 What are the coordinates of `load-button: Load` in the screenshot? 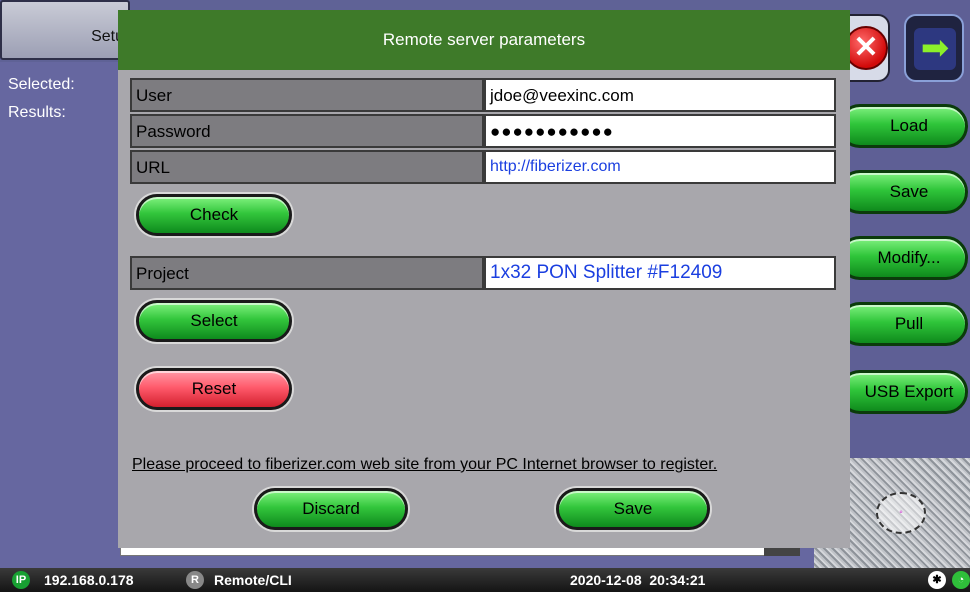 It's located at (903, 126).